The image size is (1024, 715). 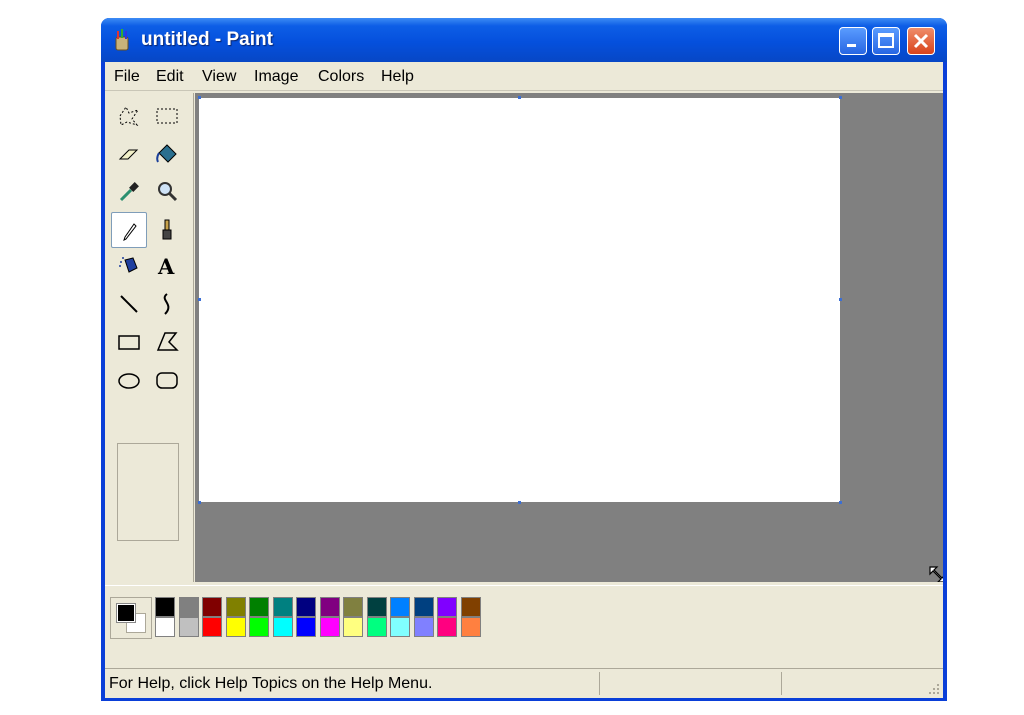 I want to click on close-button, so click(x=921, y=41).